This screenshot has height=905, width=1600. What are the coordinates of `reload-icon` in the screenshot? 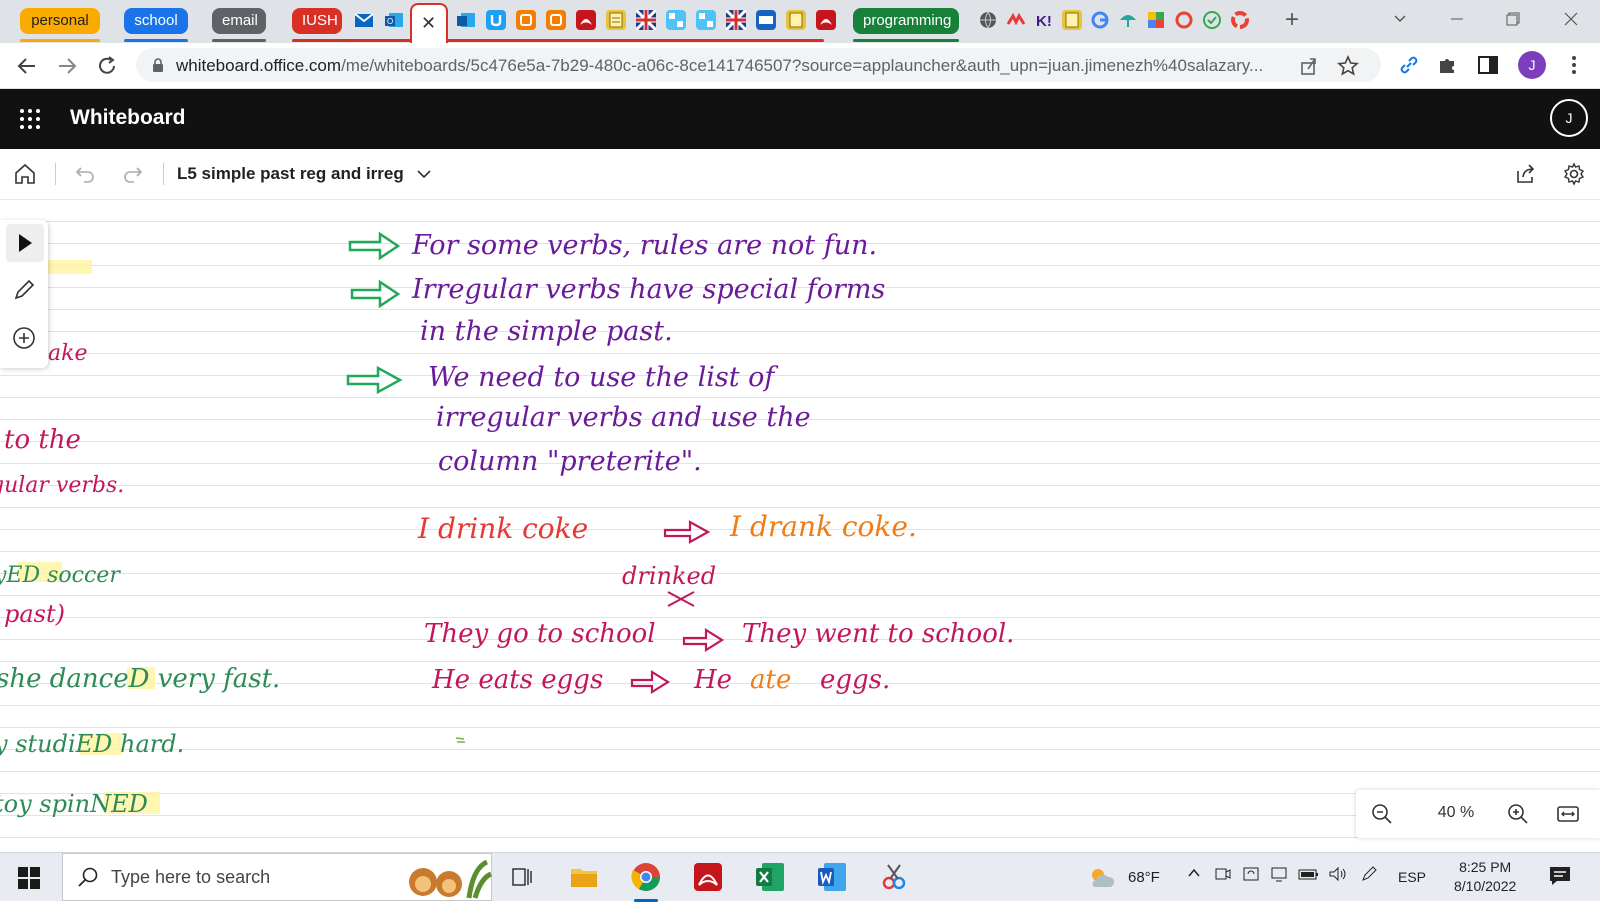 It's located at (107, 66).